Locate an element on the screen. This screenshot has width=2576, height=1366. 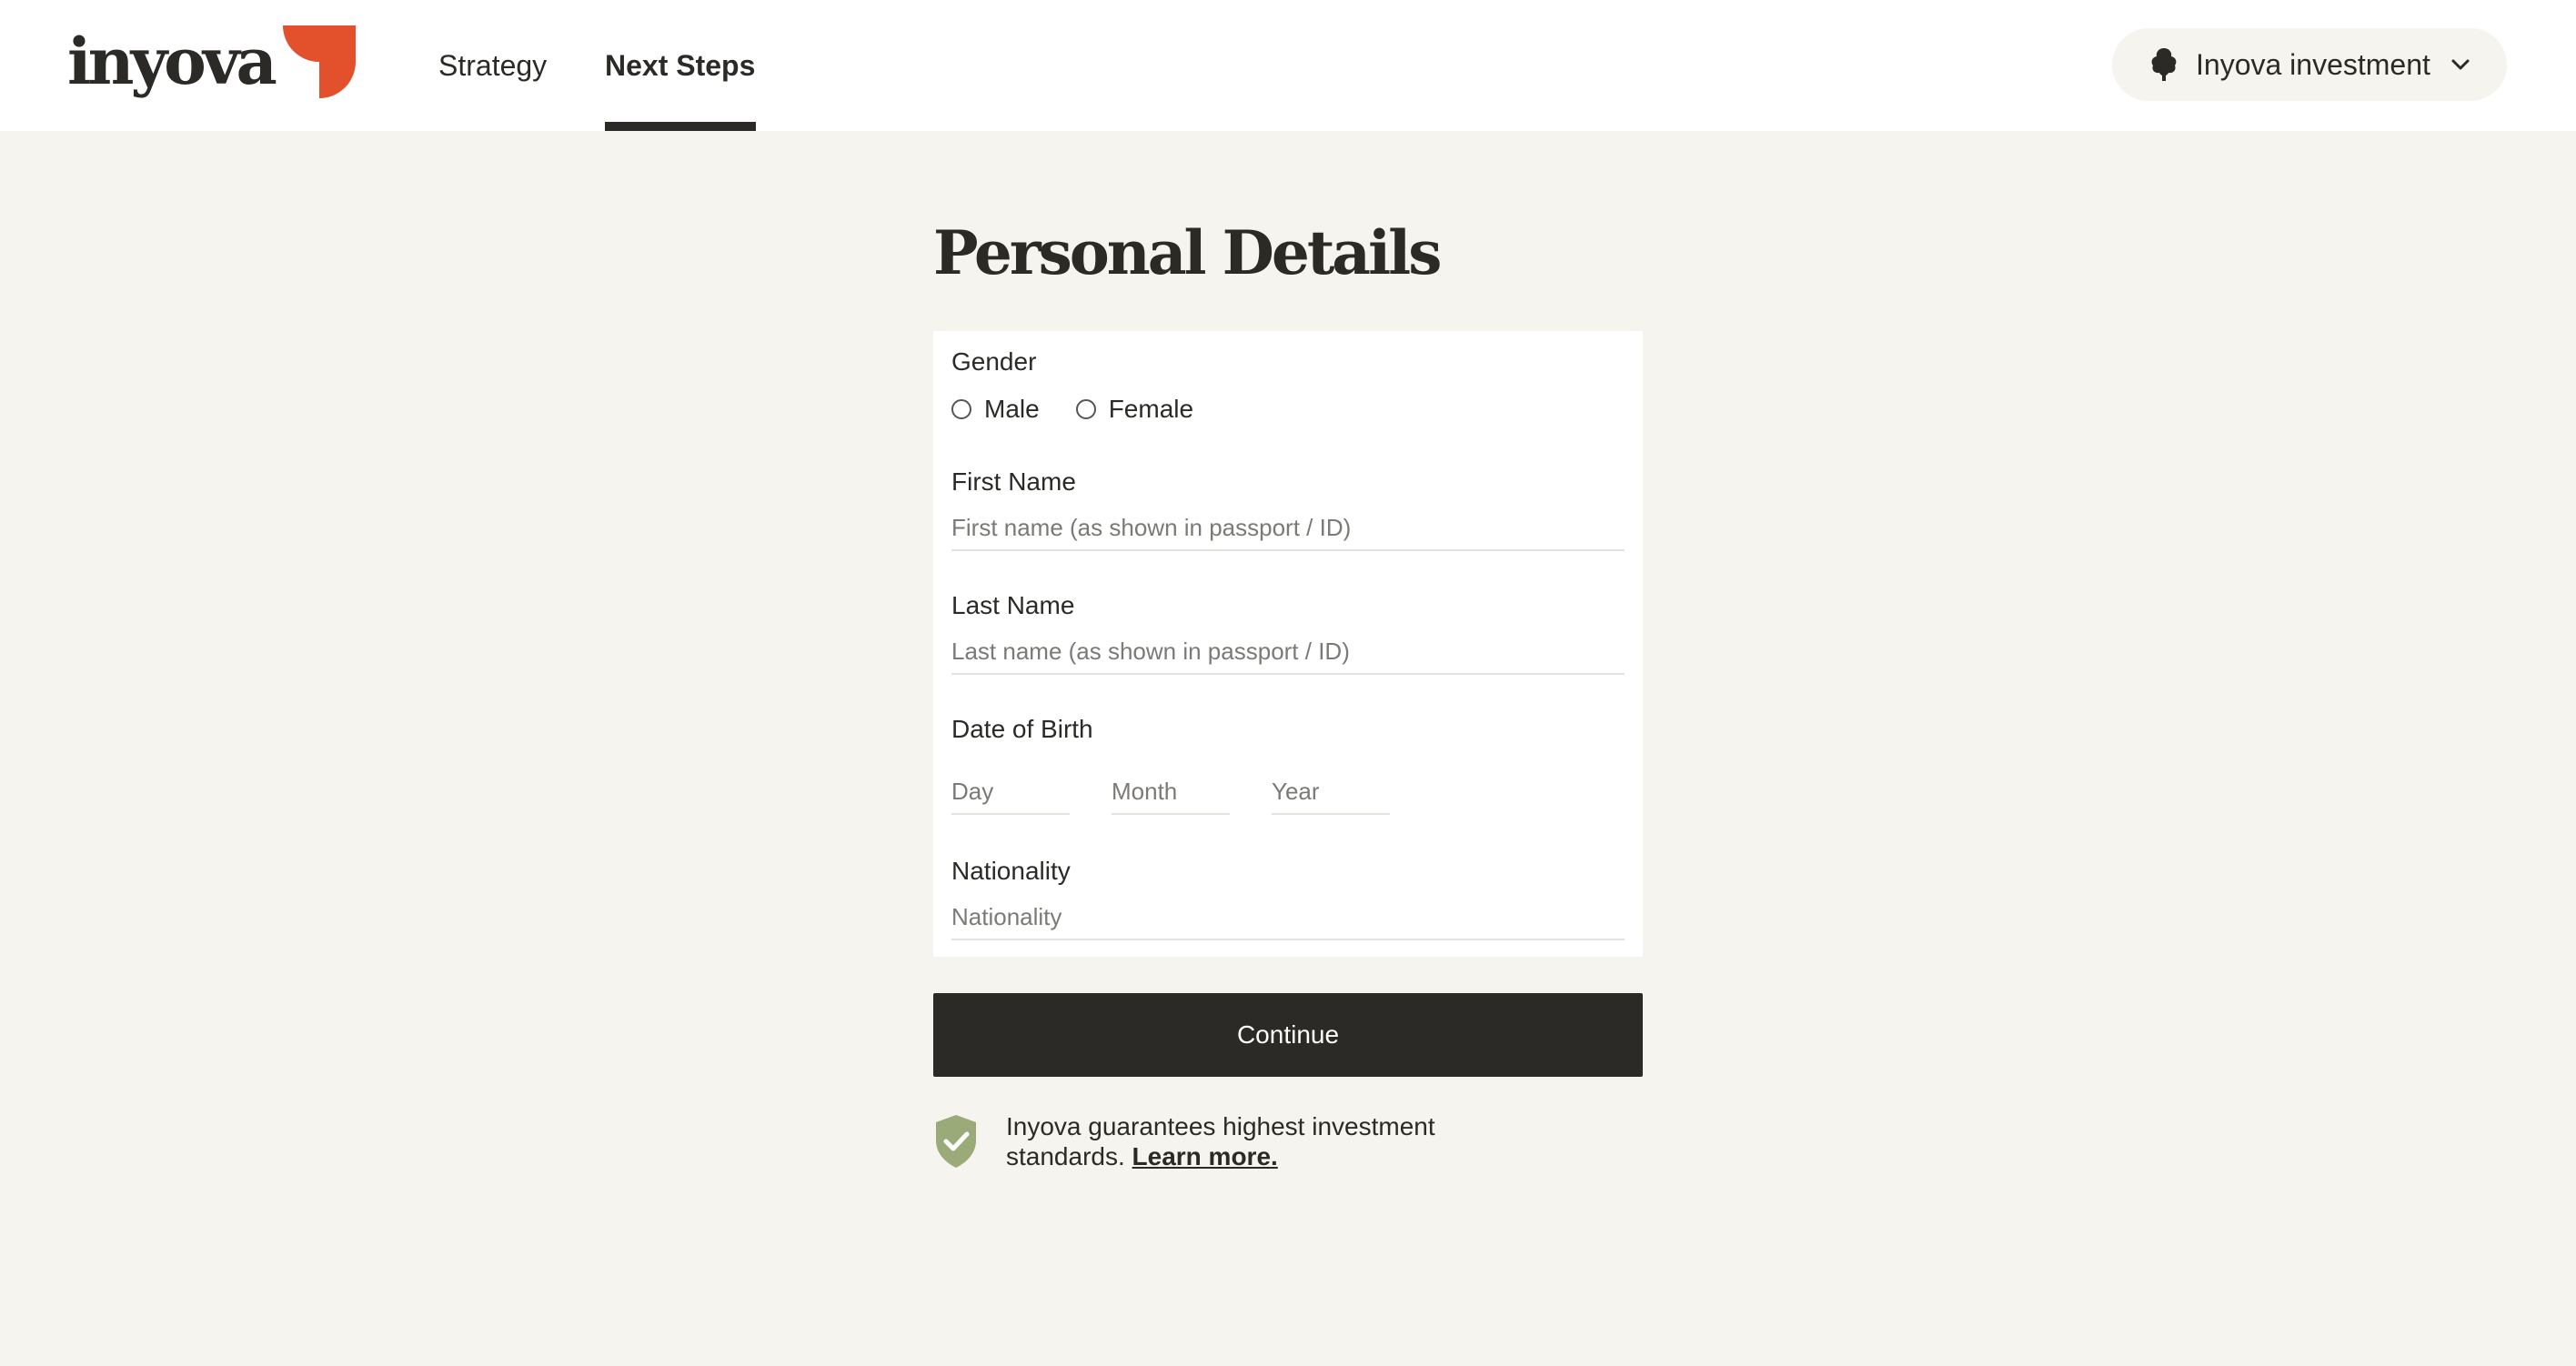
radio-label-male: Male is located at coordinates (1012, 409).